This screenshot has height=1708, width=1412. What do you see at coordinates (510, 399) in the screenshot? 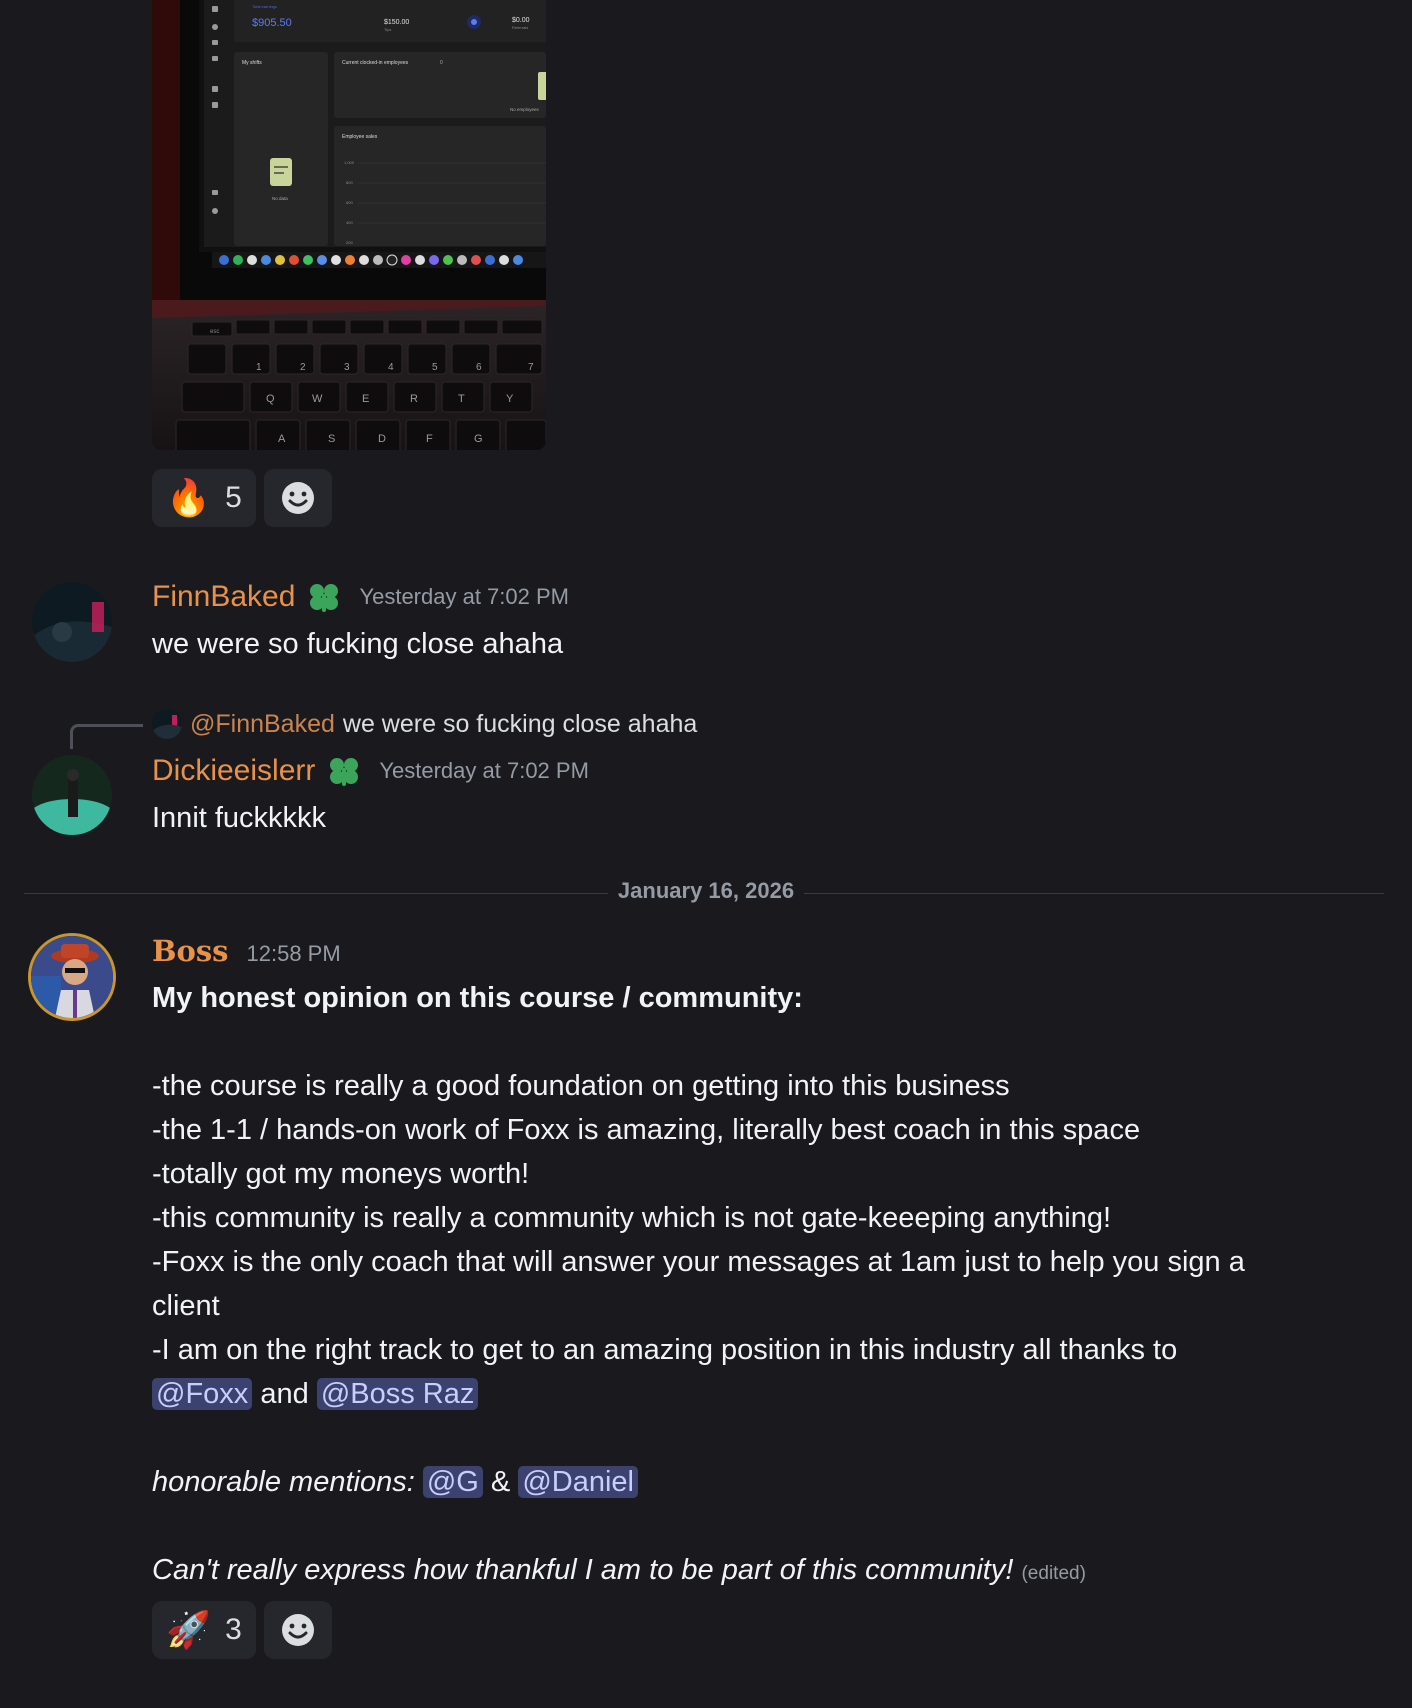
I see `svg-text: Y` at bounding box center [510, 399].